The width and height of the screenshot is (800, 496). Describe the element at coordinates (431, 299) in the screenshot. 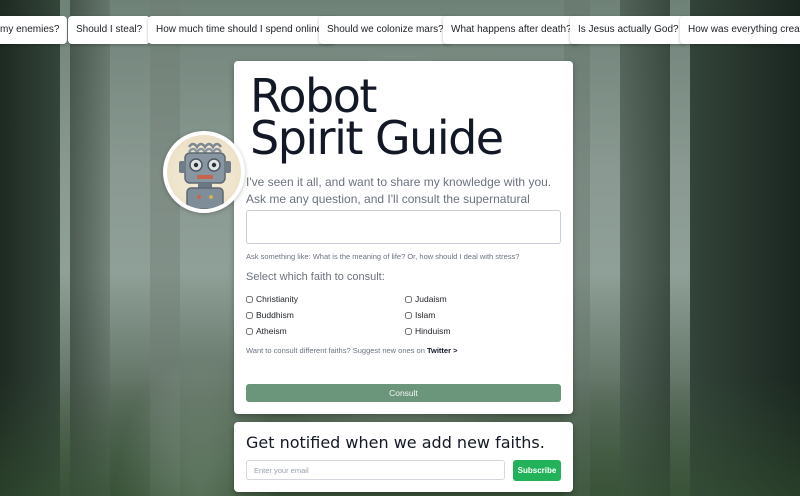

I see `faith-label: Judaism` at that location.